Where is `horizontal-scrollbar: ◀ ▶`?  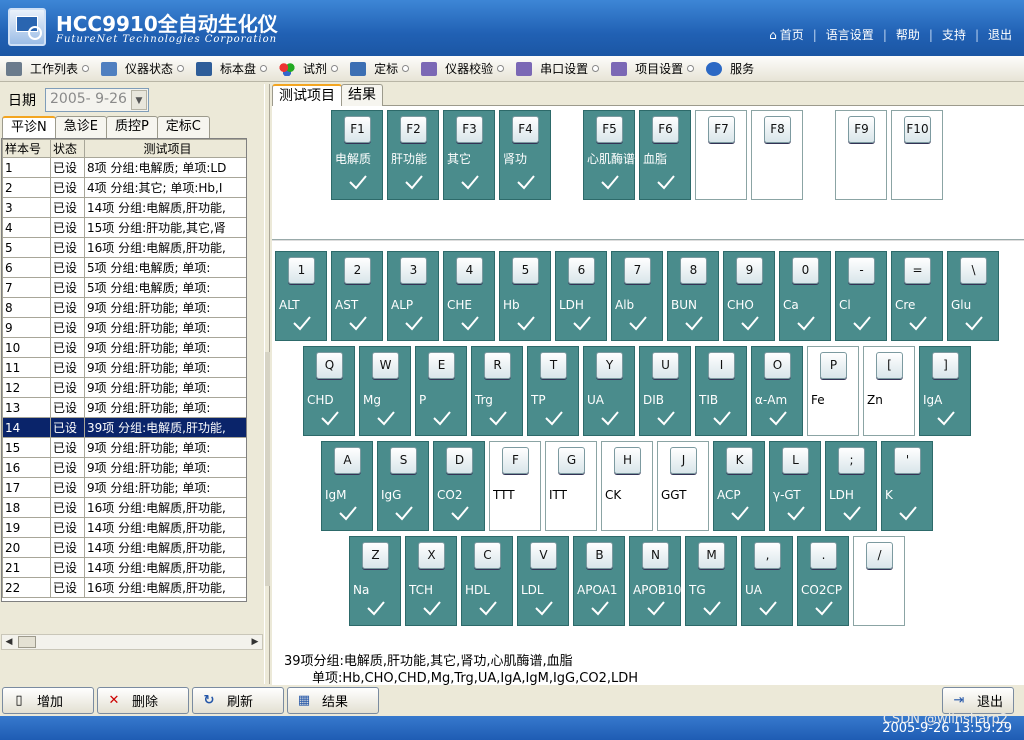
horizontal-scrollbar: ◀ ▶ is located at coordinates (132, 642).